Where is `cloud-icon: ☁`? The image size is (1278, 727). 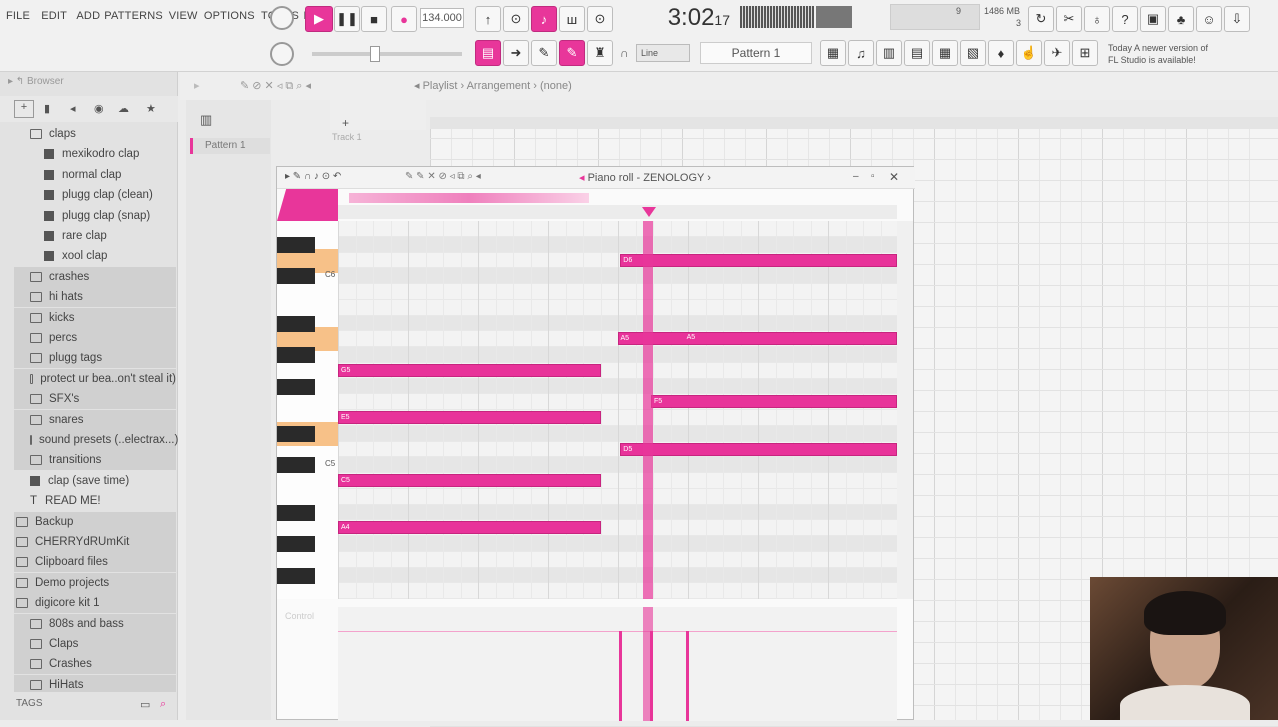
cloud-icon: ☁ is located at coordinates (123, 108).